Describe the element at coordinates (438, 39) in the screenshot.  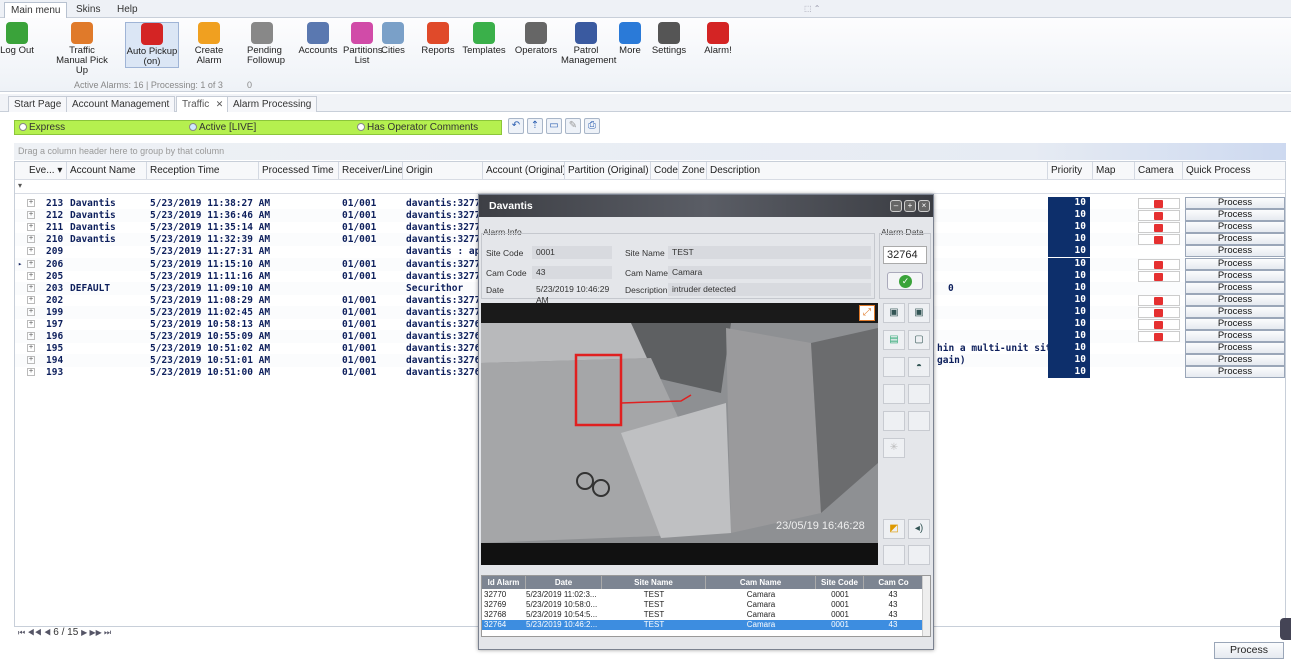
I see `ribbon-button-reports: Reports` at that location.